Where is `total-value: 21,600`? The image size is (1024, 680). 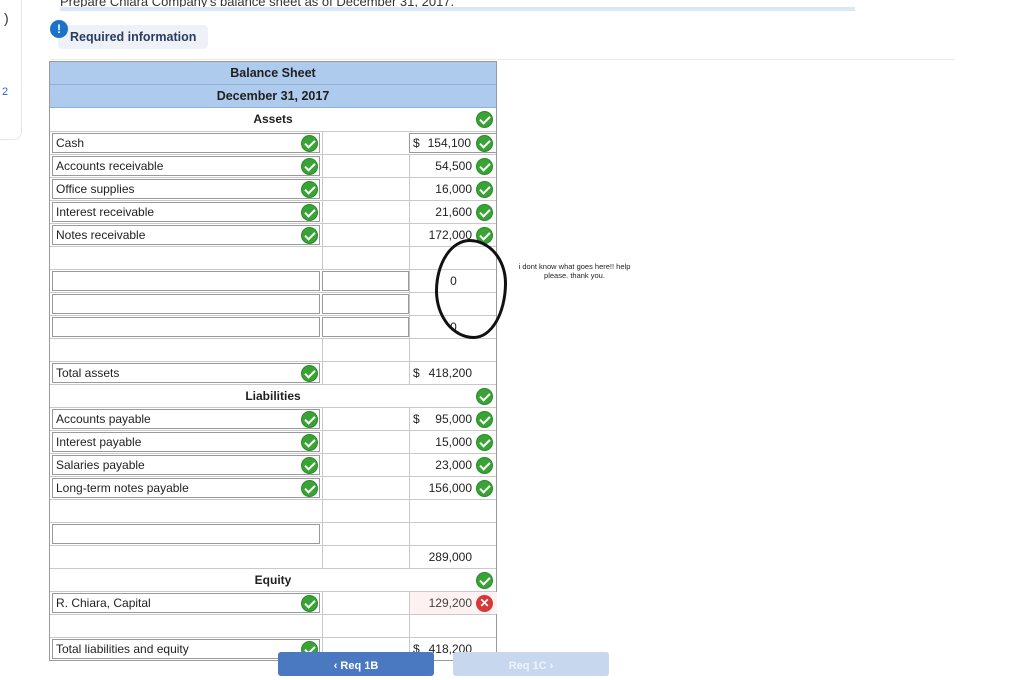 total-value: 21,600 is located at coordinates (453, 212).